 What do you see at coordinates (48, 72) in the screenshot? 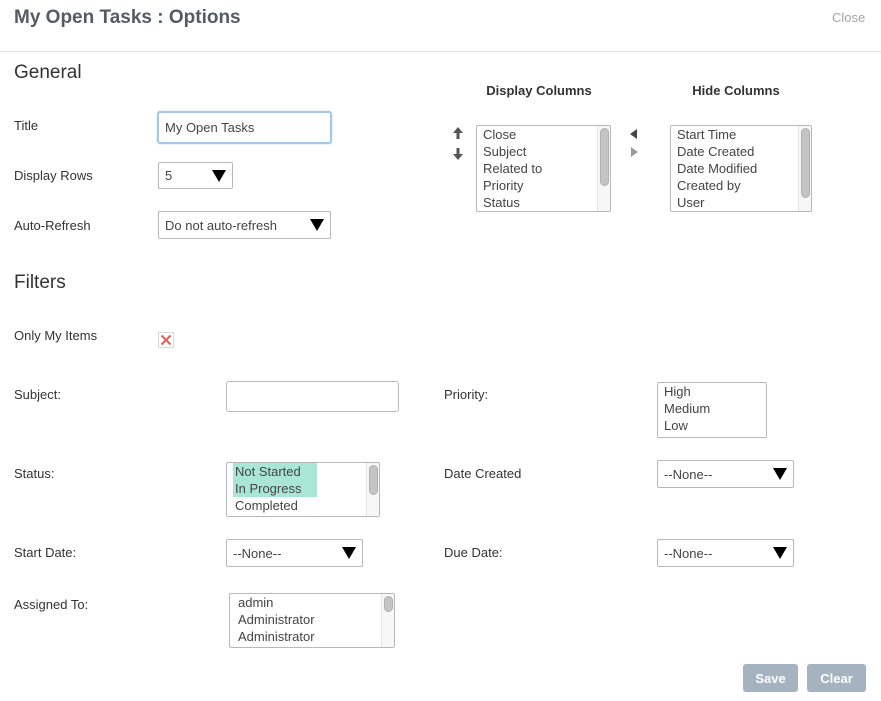
I see `general-heading: General` at bounding box center [48, 72].